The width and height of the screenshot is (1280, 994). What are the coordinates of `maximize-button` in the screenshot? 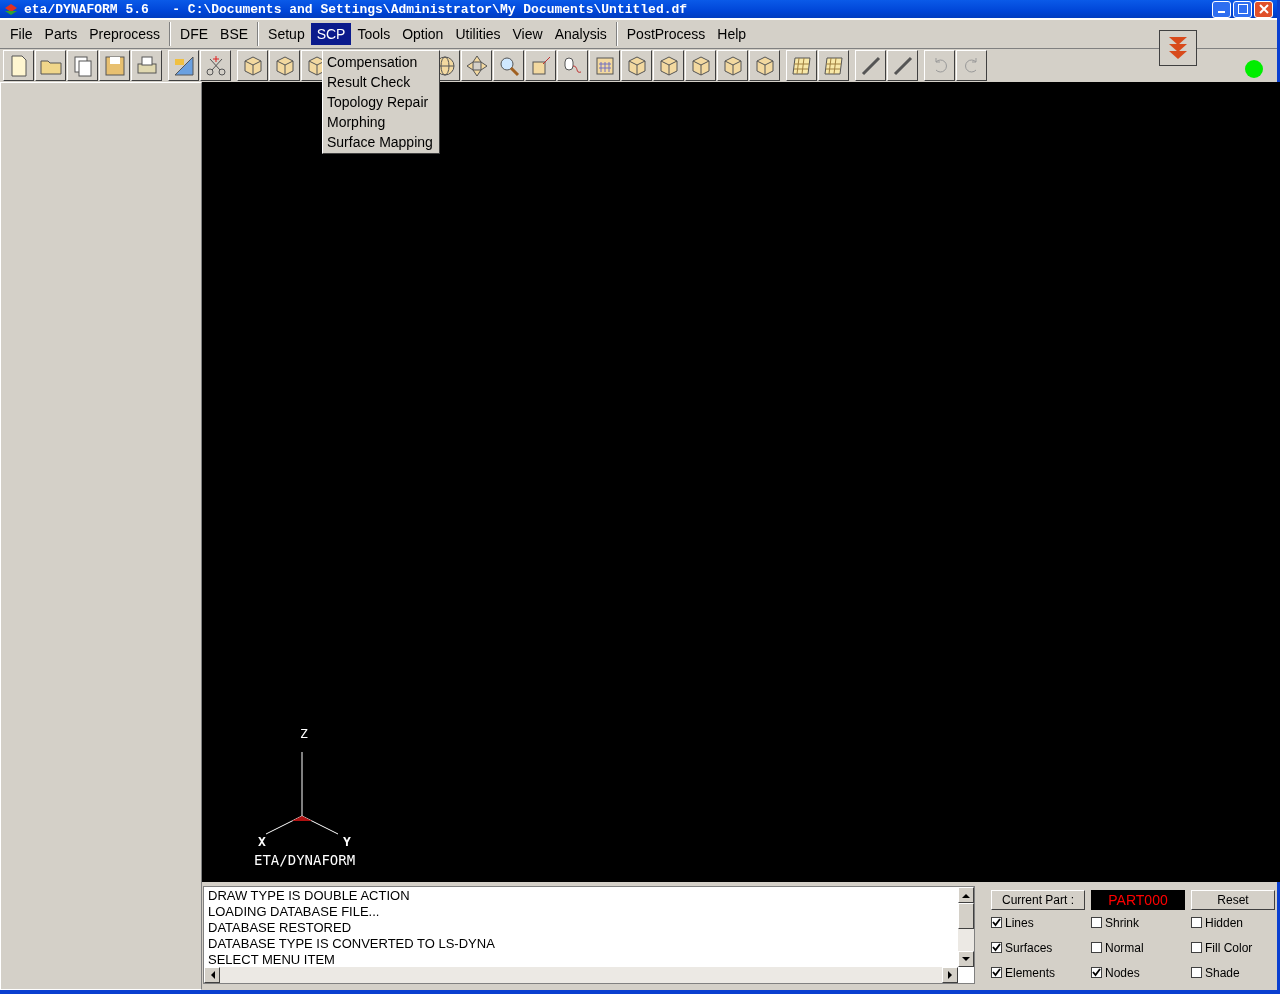 It's located at (1242, 9).